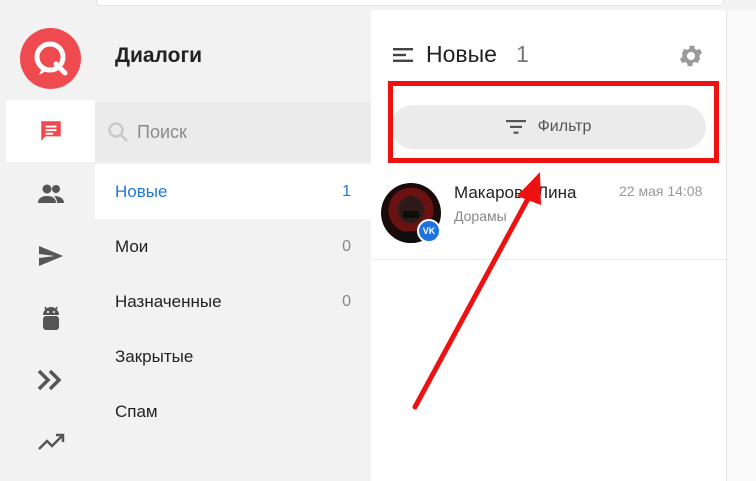 This screenshot has height=481, width=756. I want to click on folders-title: Диалоги, so click(159, 55).